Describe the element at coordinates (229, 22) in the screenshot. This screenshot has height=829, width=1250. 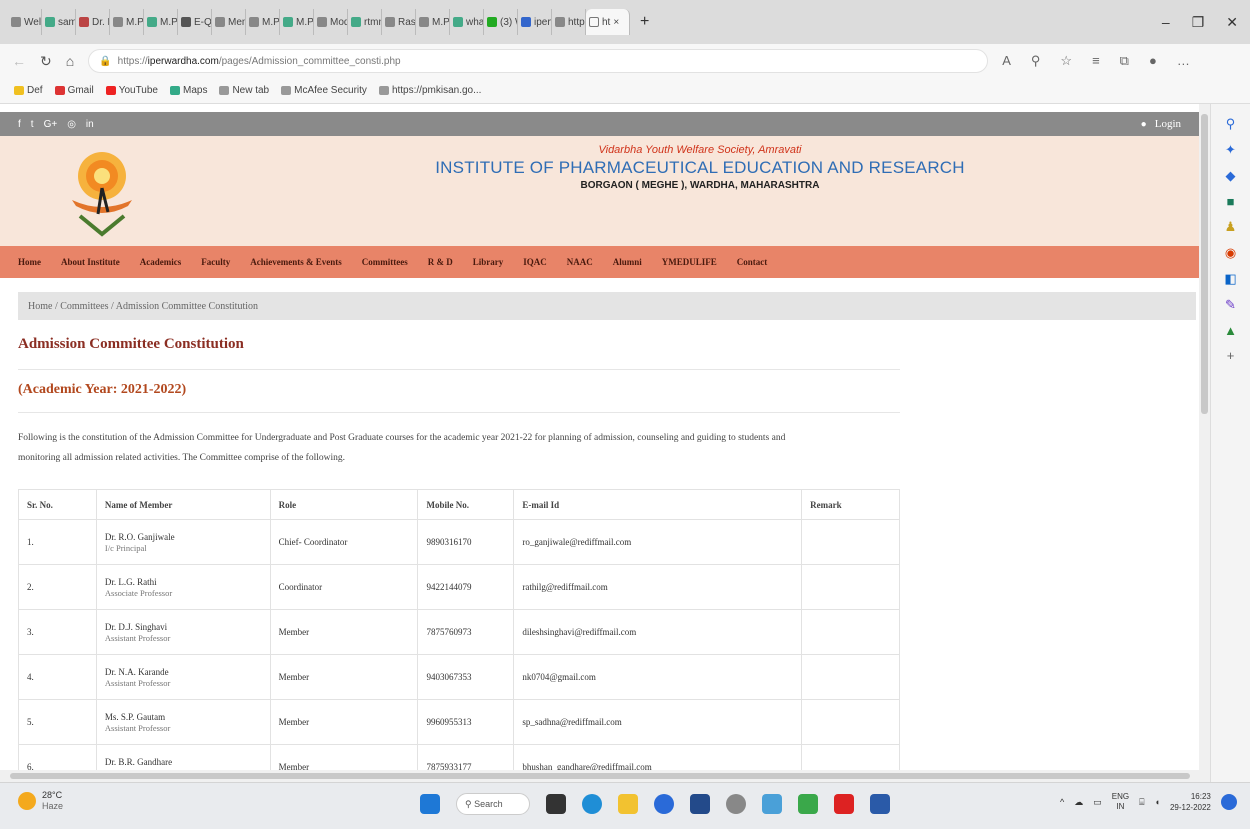
I see `browser-tab: Menu` at that location.